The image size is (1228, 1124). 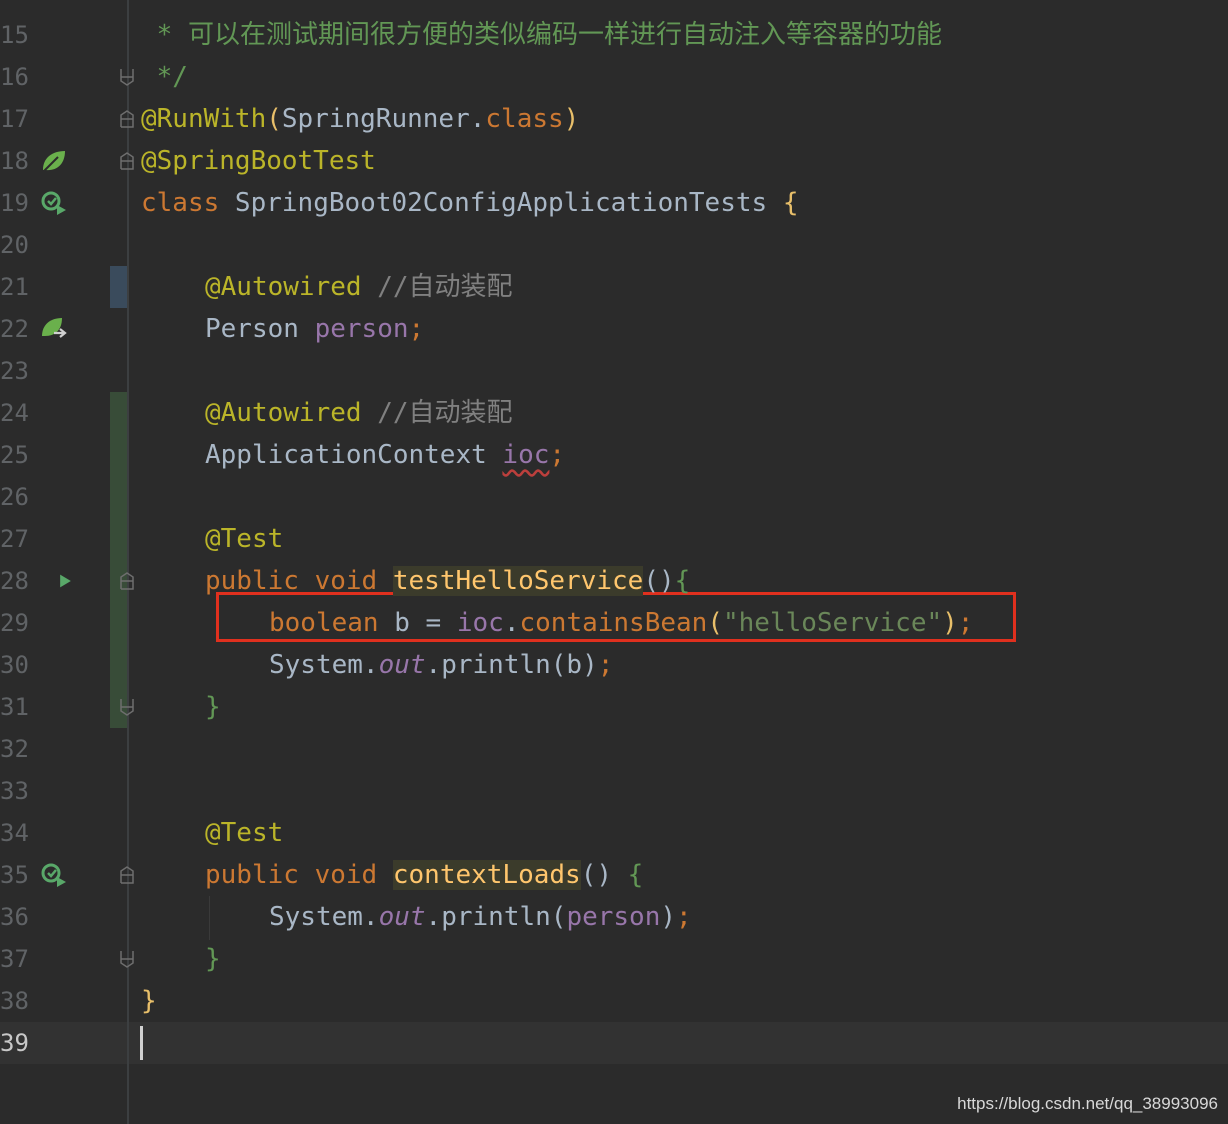 I want to click on code-line-16: 16 */, so click(x=614, y=77).